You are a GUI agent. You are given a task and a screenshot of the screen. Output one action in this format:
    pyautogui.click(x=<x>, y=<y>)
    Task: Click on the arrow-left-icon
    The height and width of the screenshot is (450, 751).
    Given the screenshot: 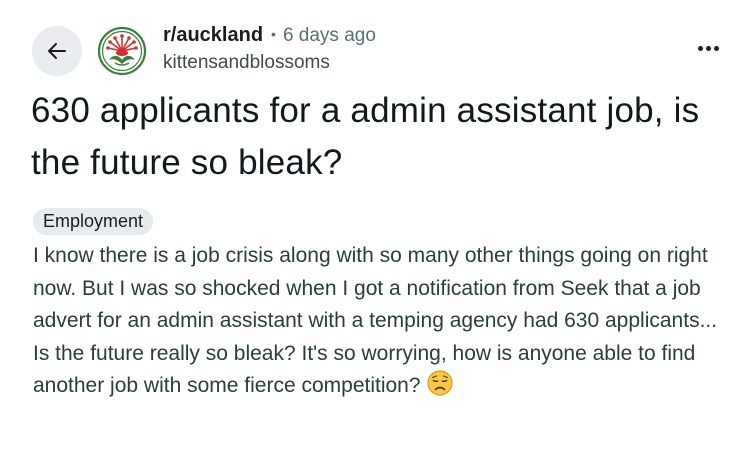 What is the action you would take?
    pyautogui.click(x=57, y=51)
    